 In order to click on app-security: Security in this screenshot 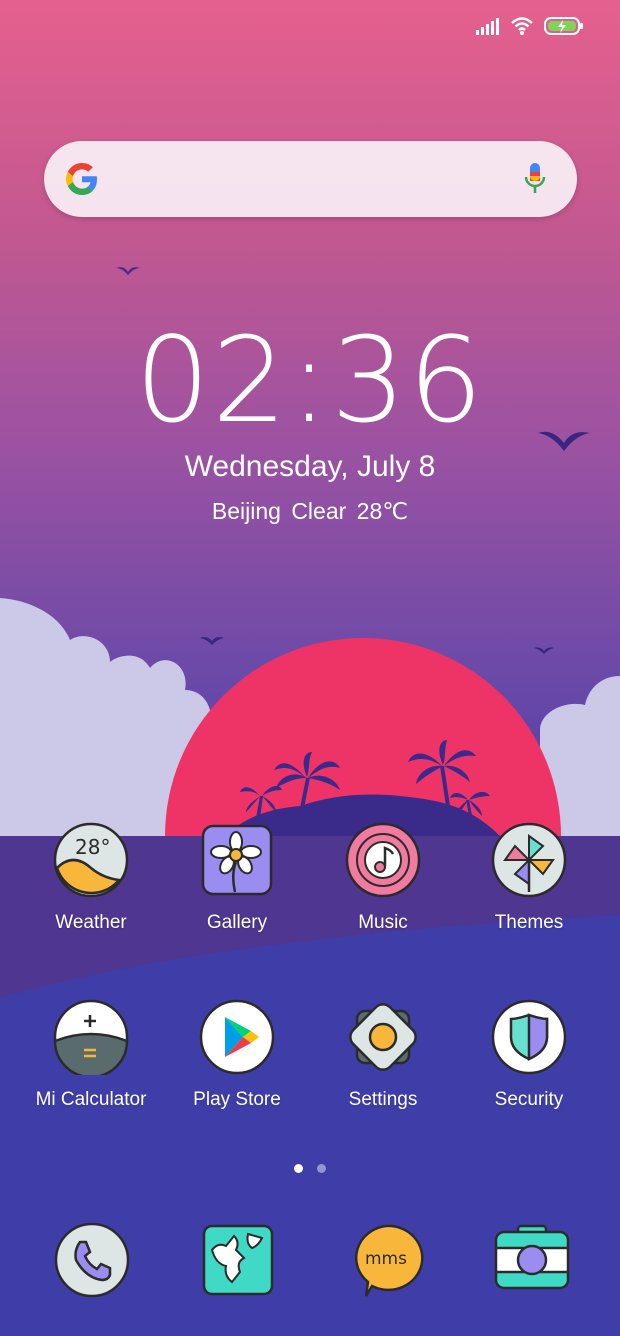, I will do `click(529, 1055)`.